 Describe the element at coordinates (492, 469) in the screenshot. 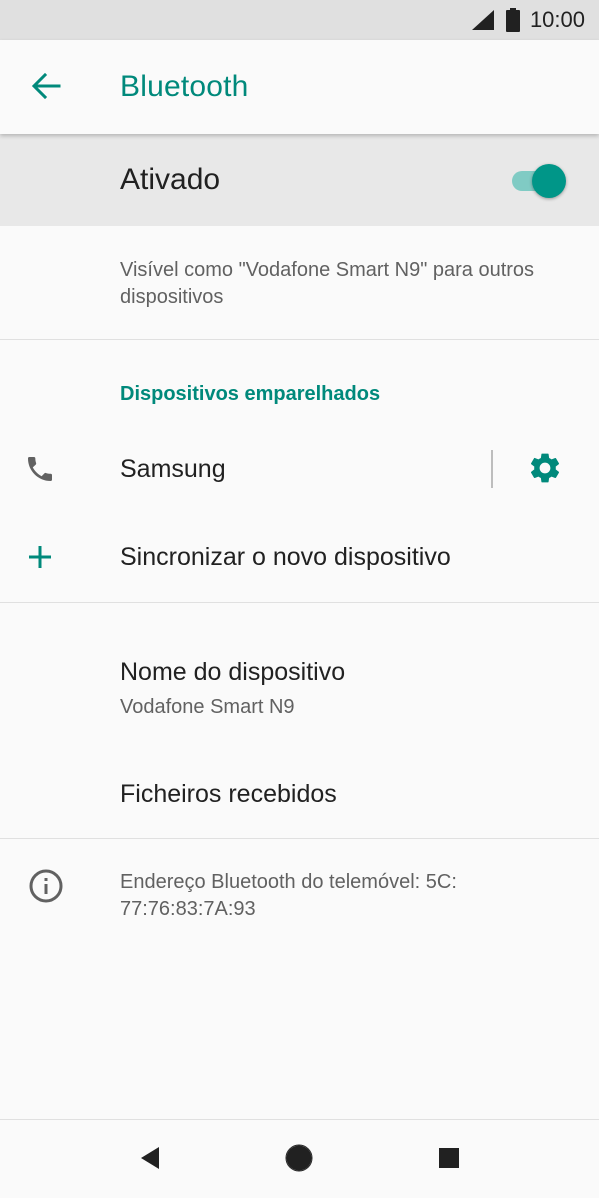

I see `vertical-divider` at that location.